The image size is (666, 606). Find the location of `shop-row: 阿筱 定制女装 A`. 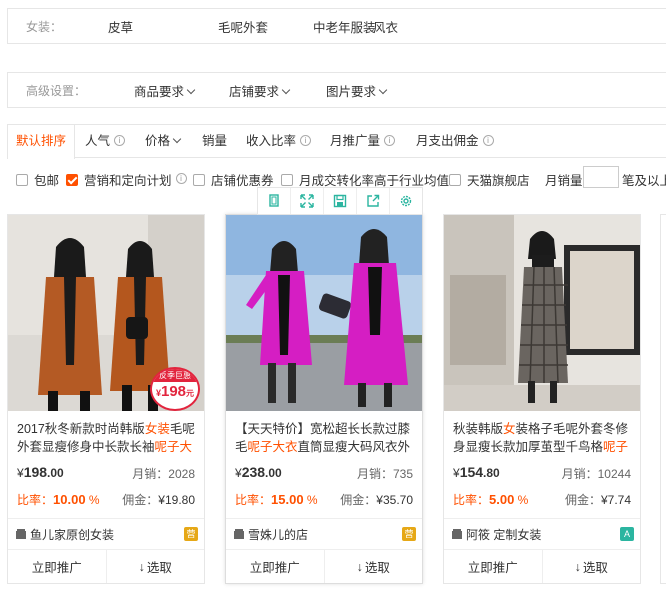

shop-row: 阿筱 定制女装 A is located at coordinates (542, 533).